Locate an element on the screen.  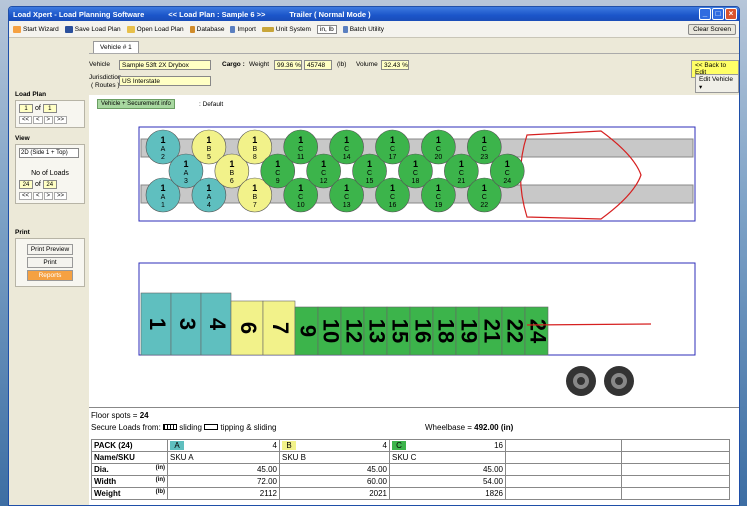
svg-text: B is located at coordinates (254, 197).